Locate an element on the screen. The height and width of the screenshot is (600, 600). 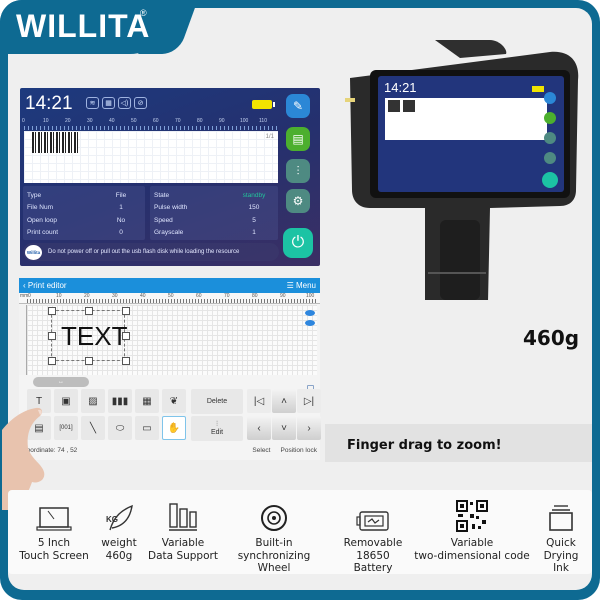
row-label: Print count is located at coordinates (43, 233).